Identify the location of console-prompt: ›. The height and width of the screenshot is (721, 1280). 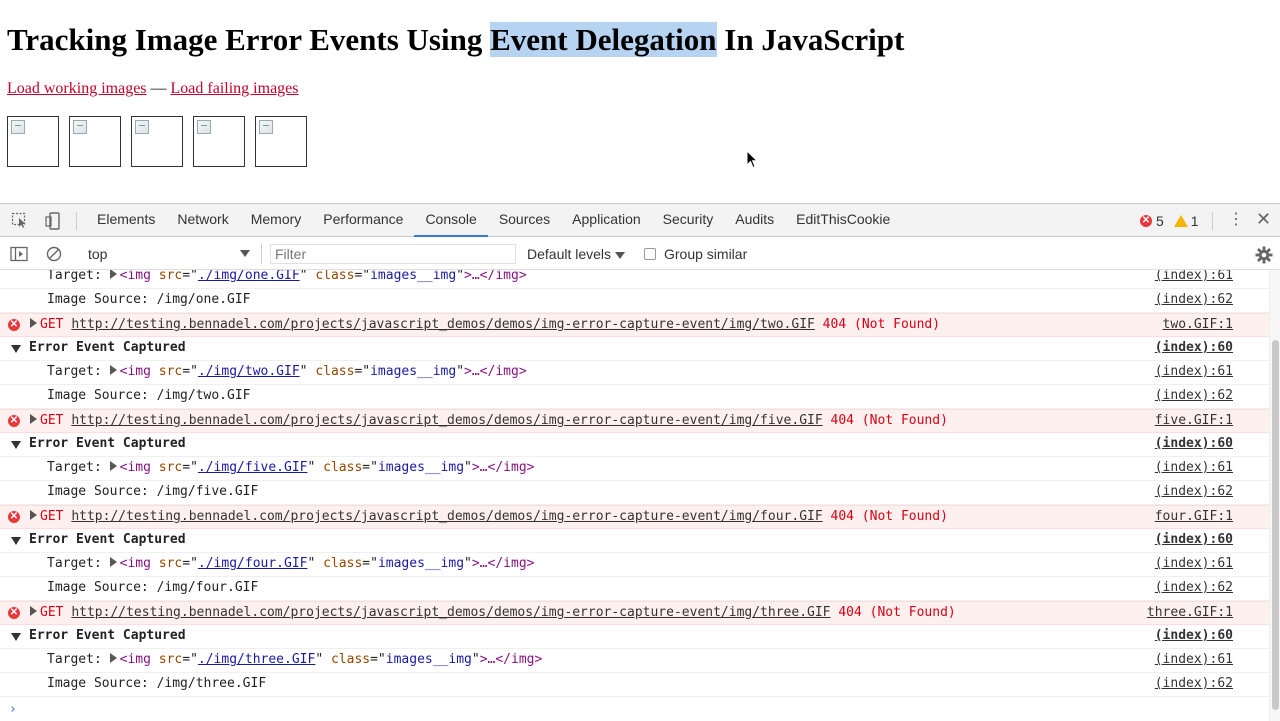
(13, 709).